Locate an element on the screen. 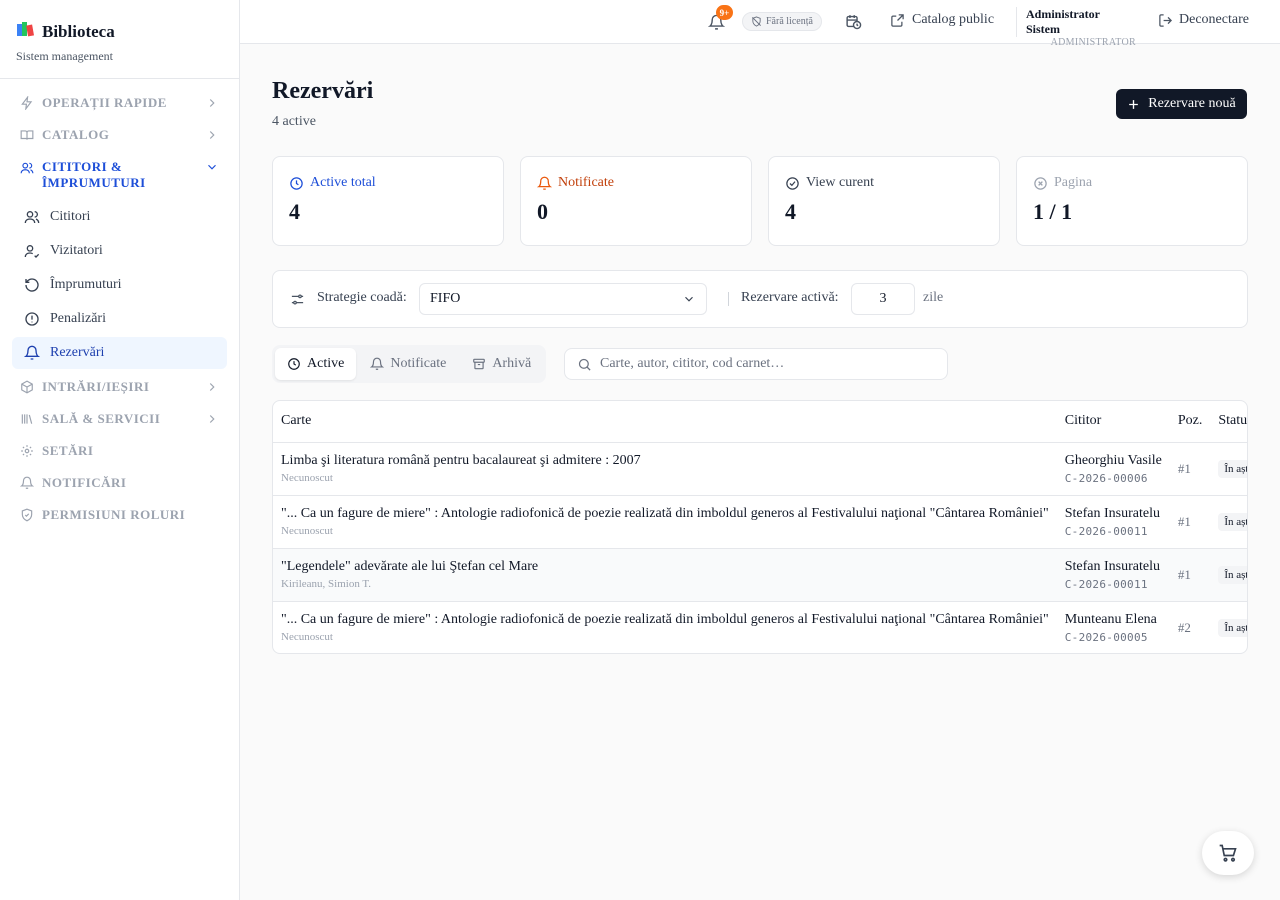  reader-card-code: C-2026-00006 is located at coordinates (1106, 478).